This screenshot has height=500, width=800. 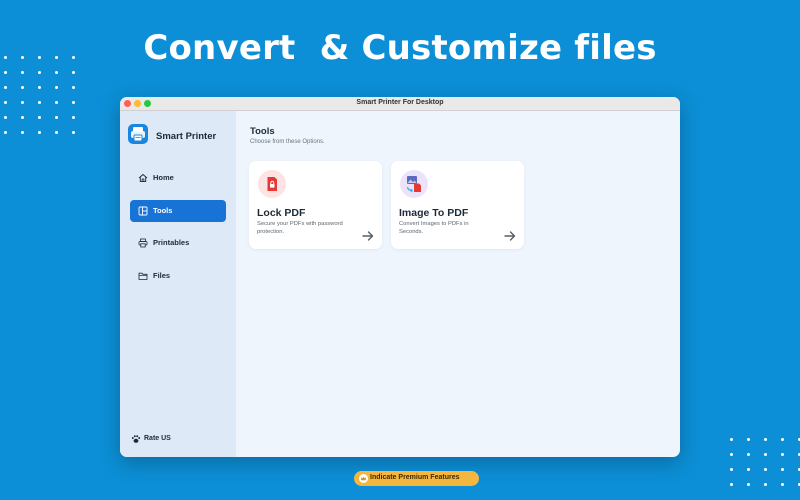 I want to click on lock-pdf-icon, so click(x=272, y=184).